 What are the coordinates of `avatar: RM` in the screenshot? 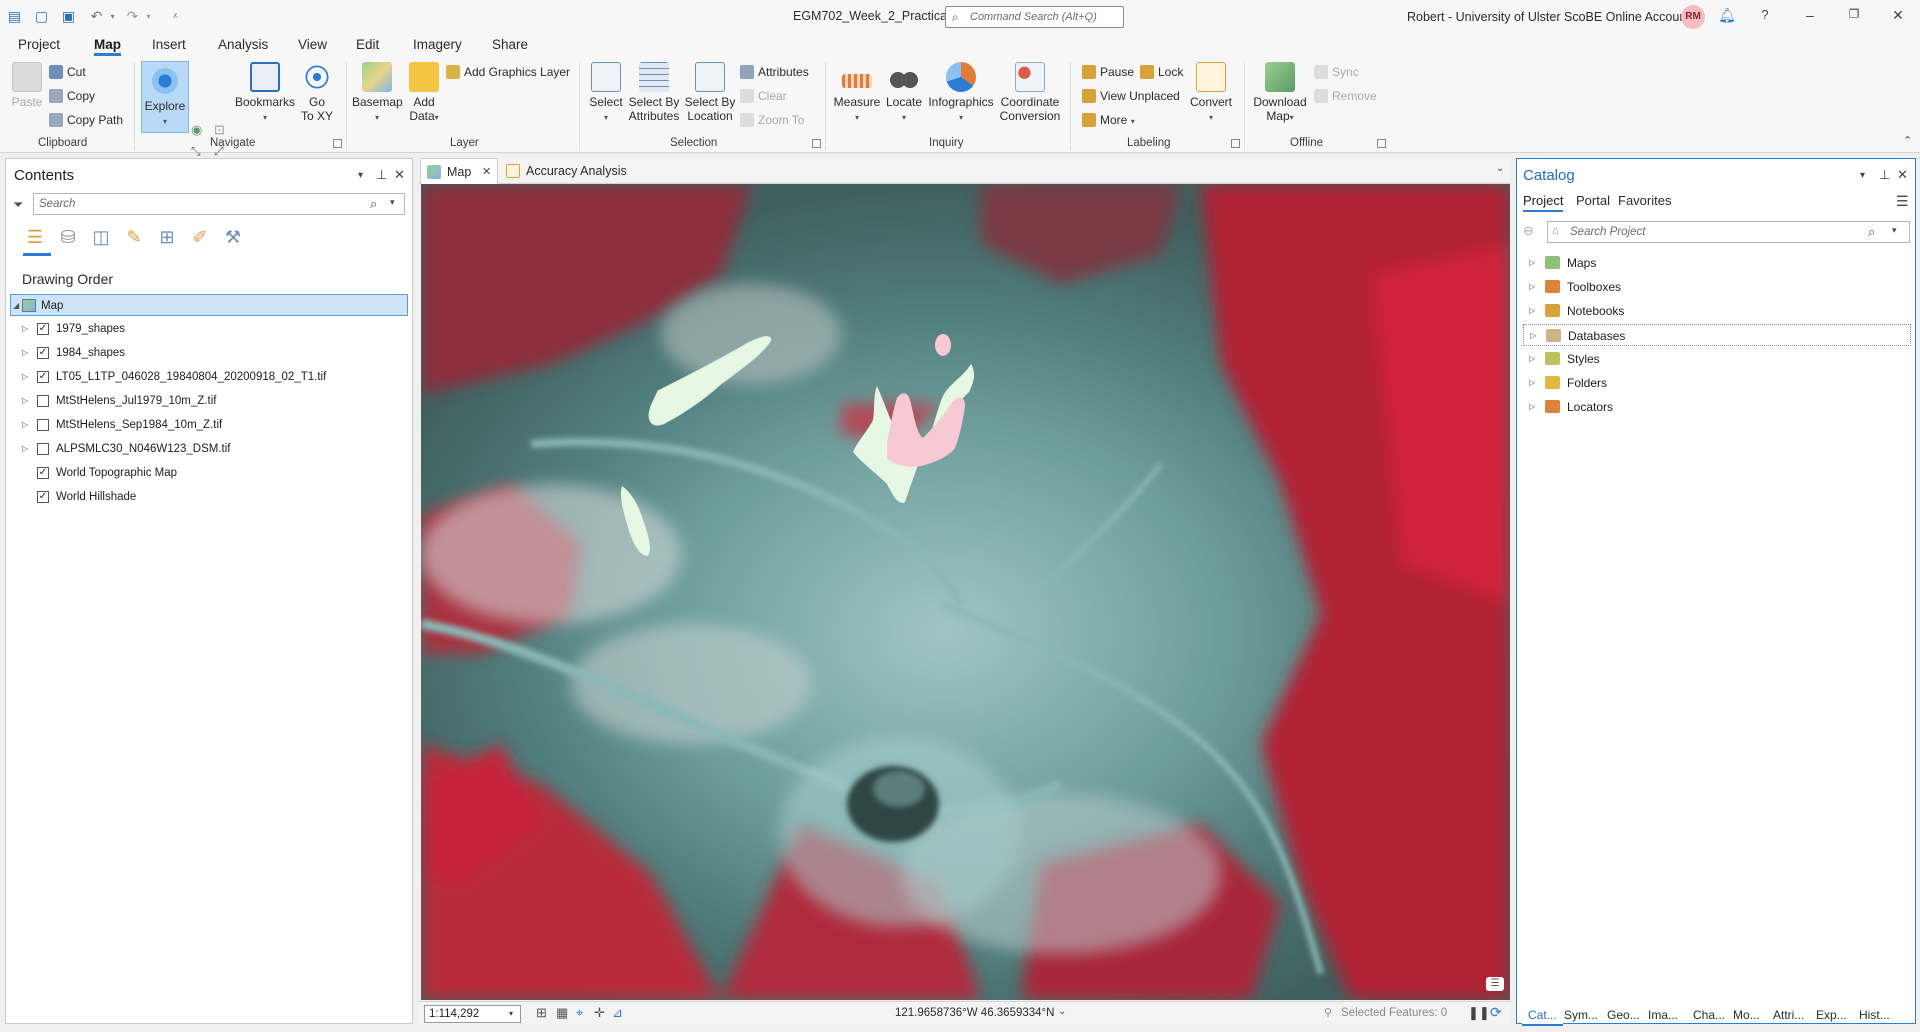 It's located at (1693, 17).